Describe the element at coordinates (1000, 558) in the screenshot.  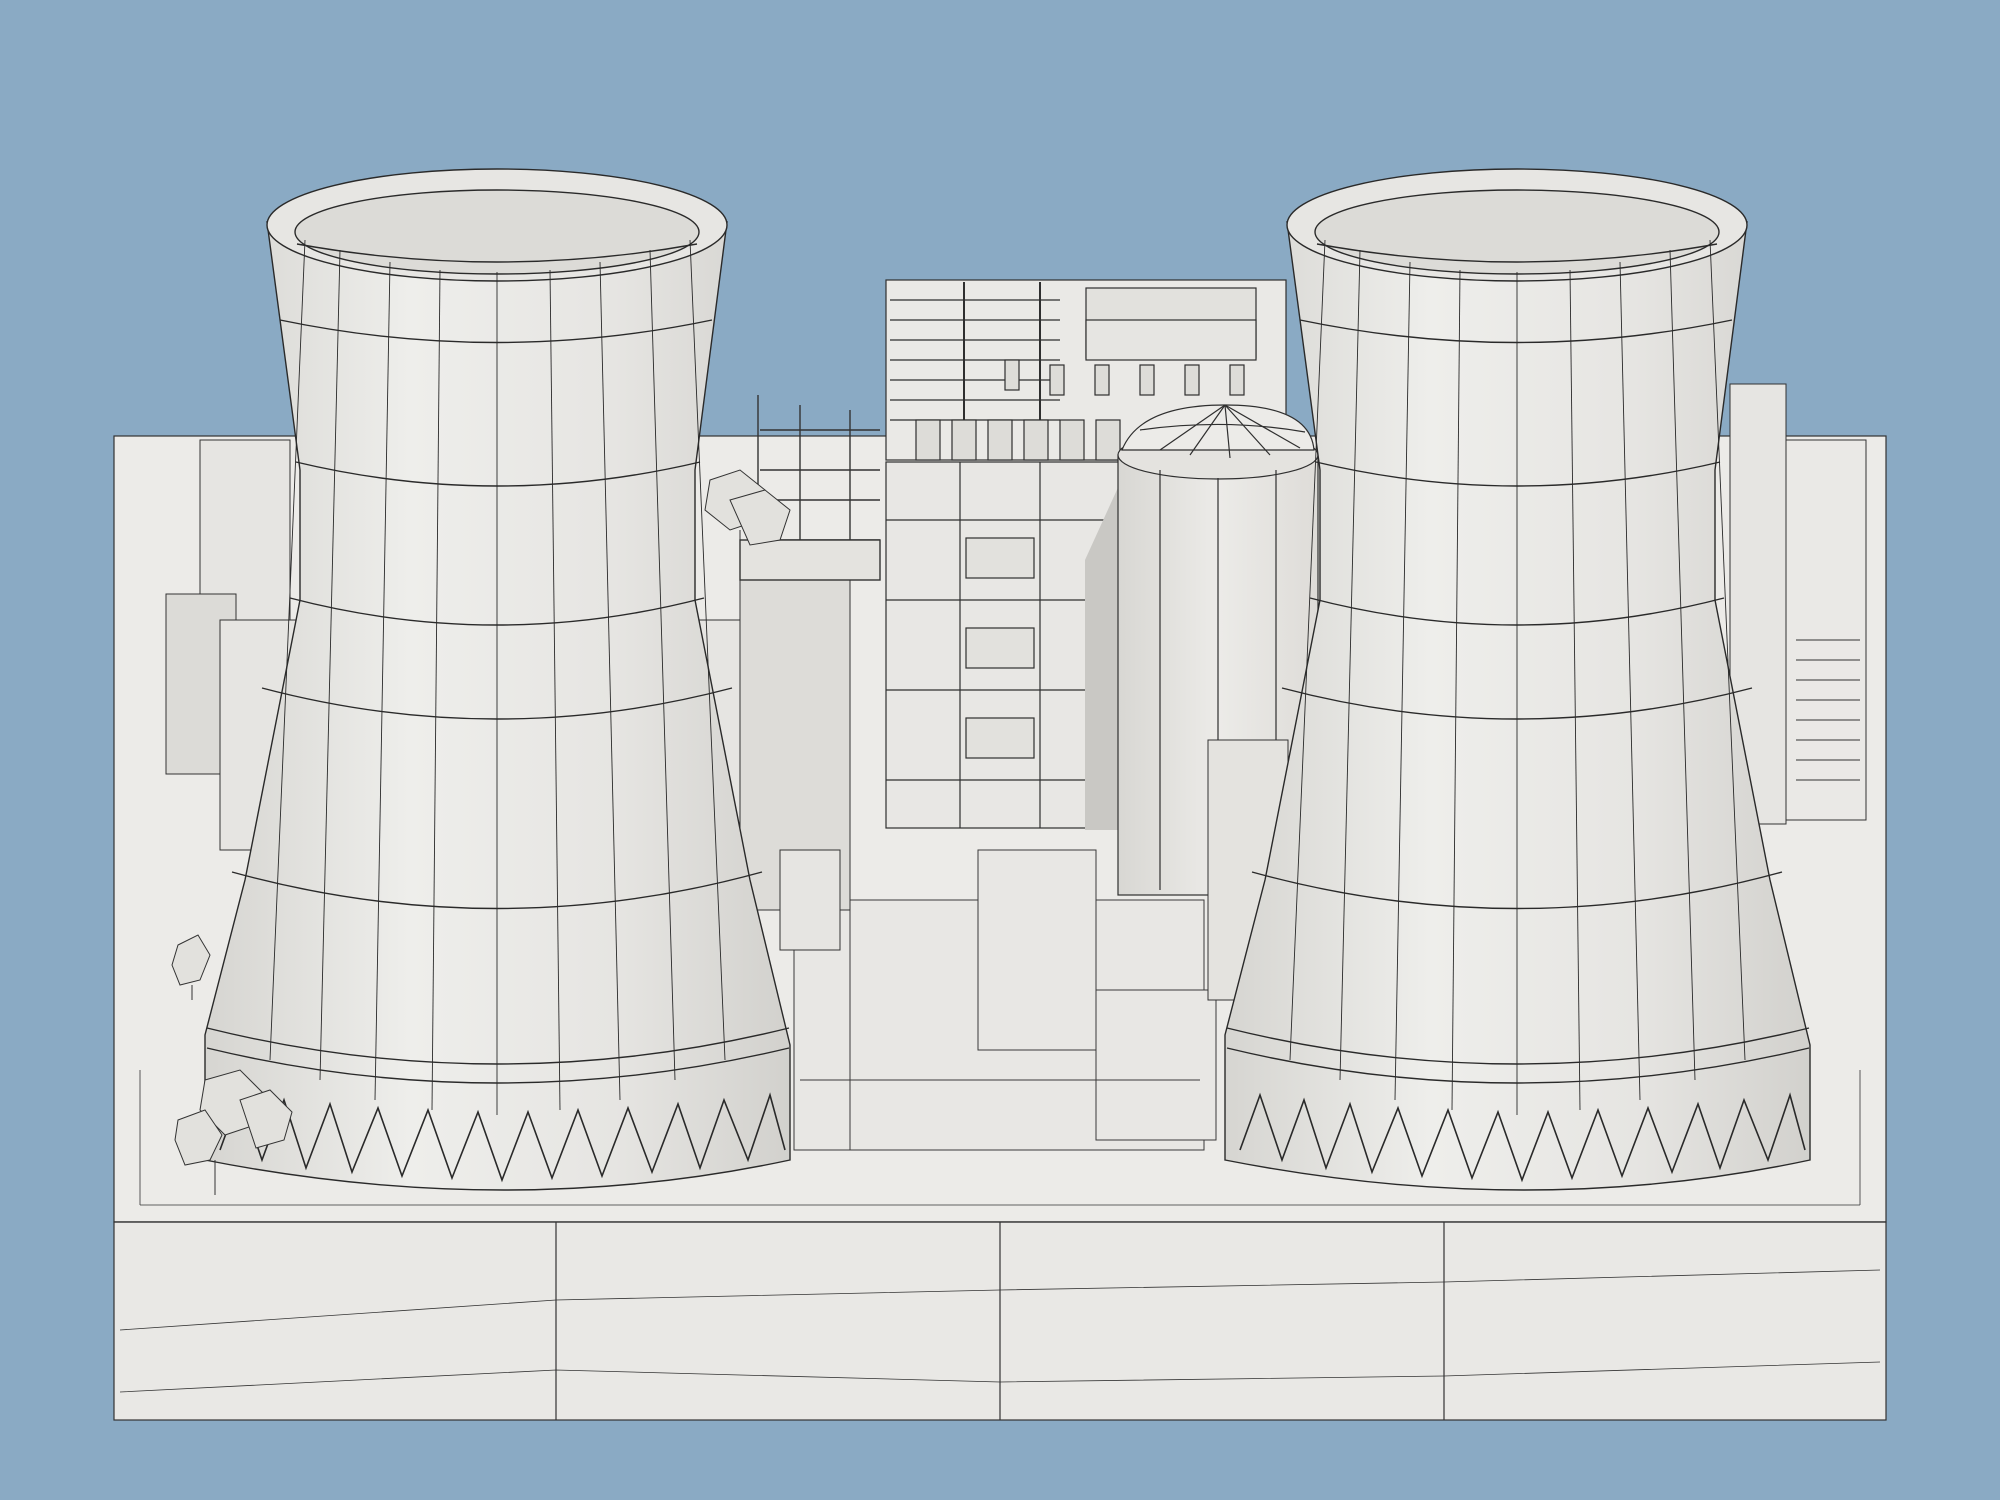
I see `window-top` at that location.